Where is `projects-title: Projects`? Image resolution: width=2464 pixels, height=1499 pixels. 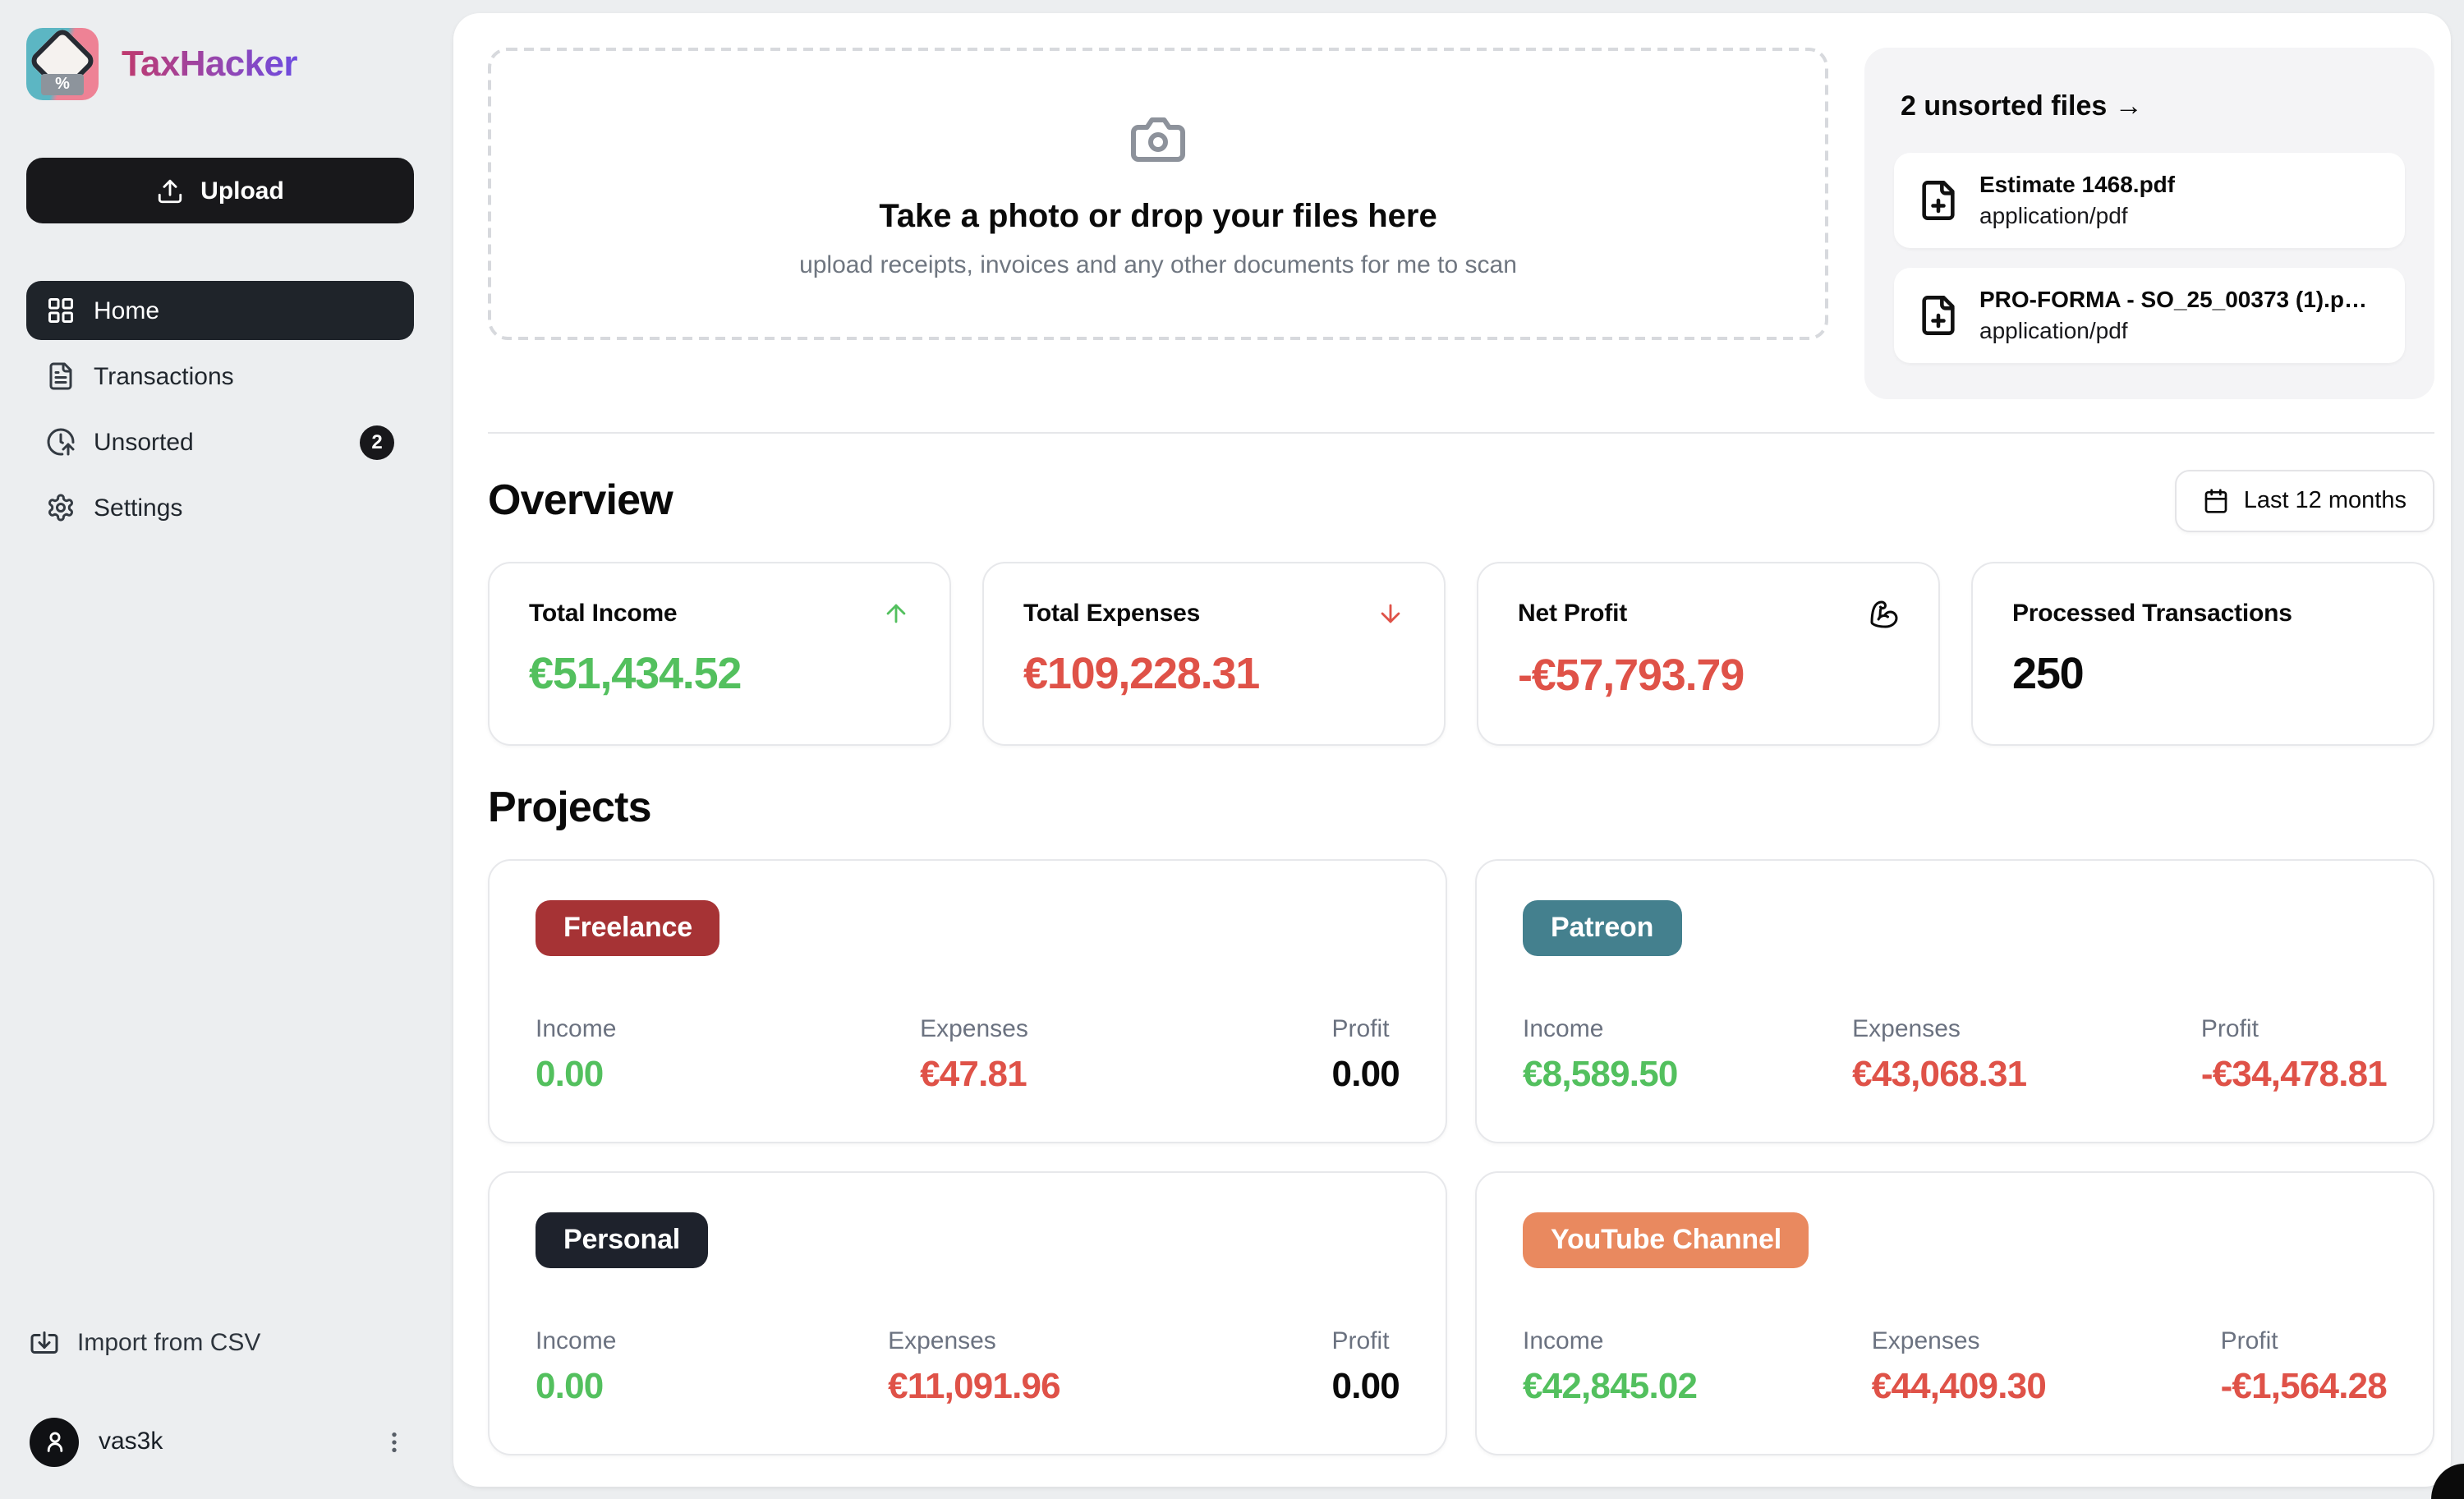
projects-title: Projects is located at coordinates (570, 806).